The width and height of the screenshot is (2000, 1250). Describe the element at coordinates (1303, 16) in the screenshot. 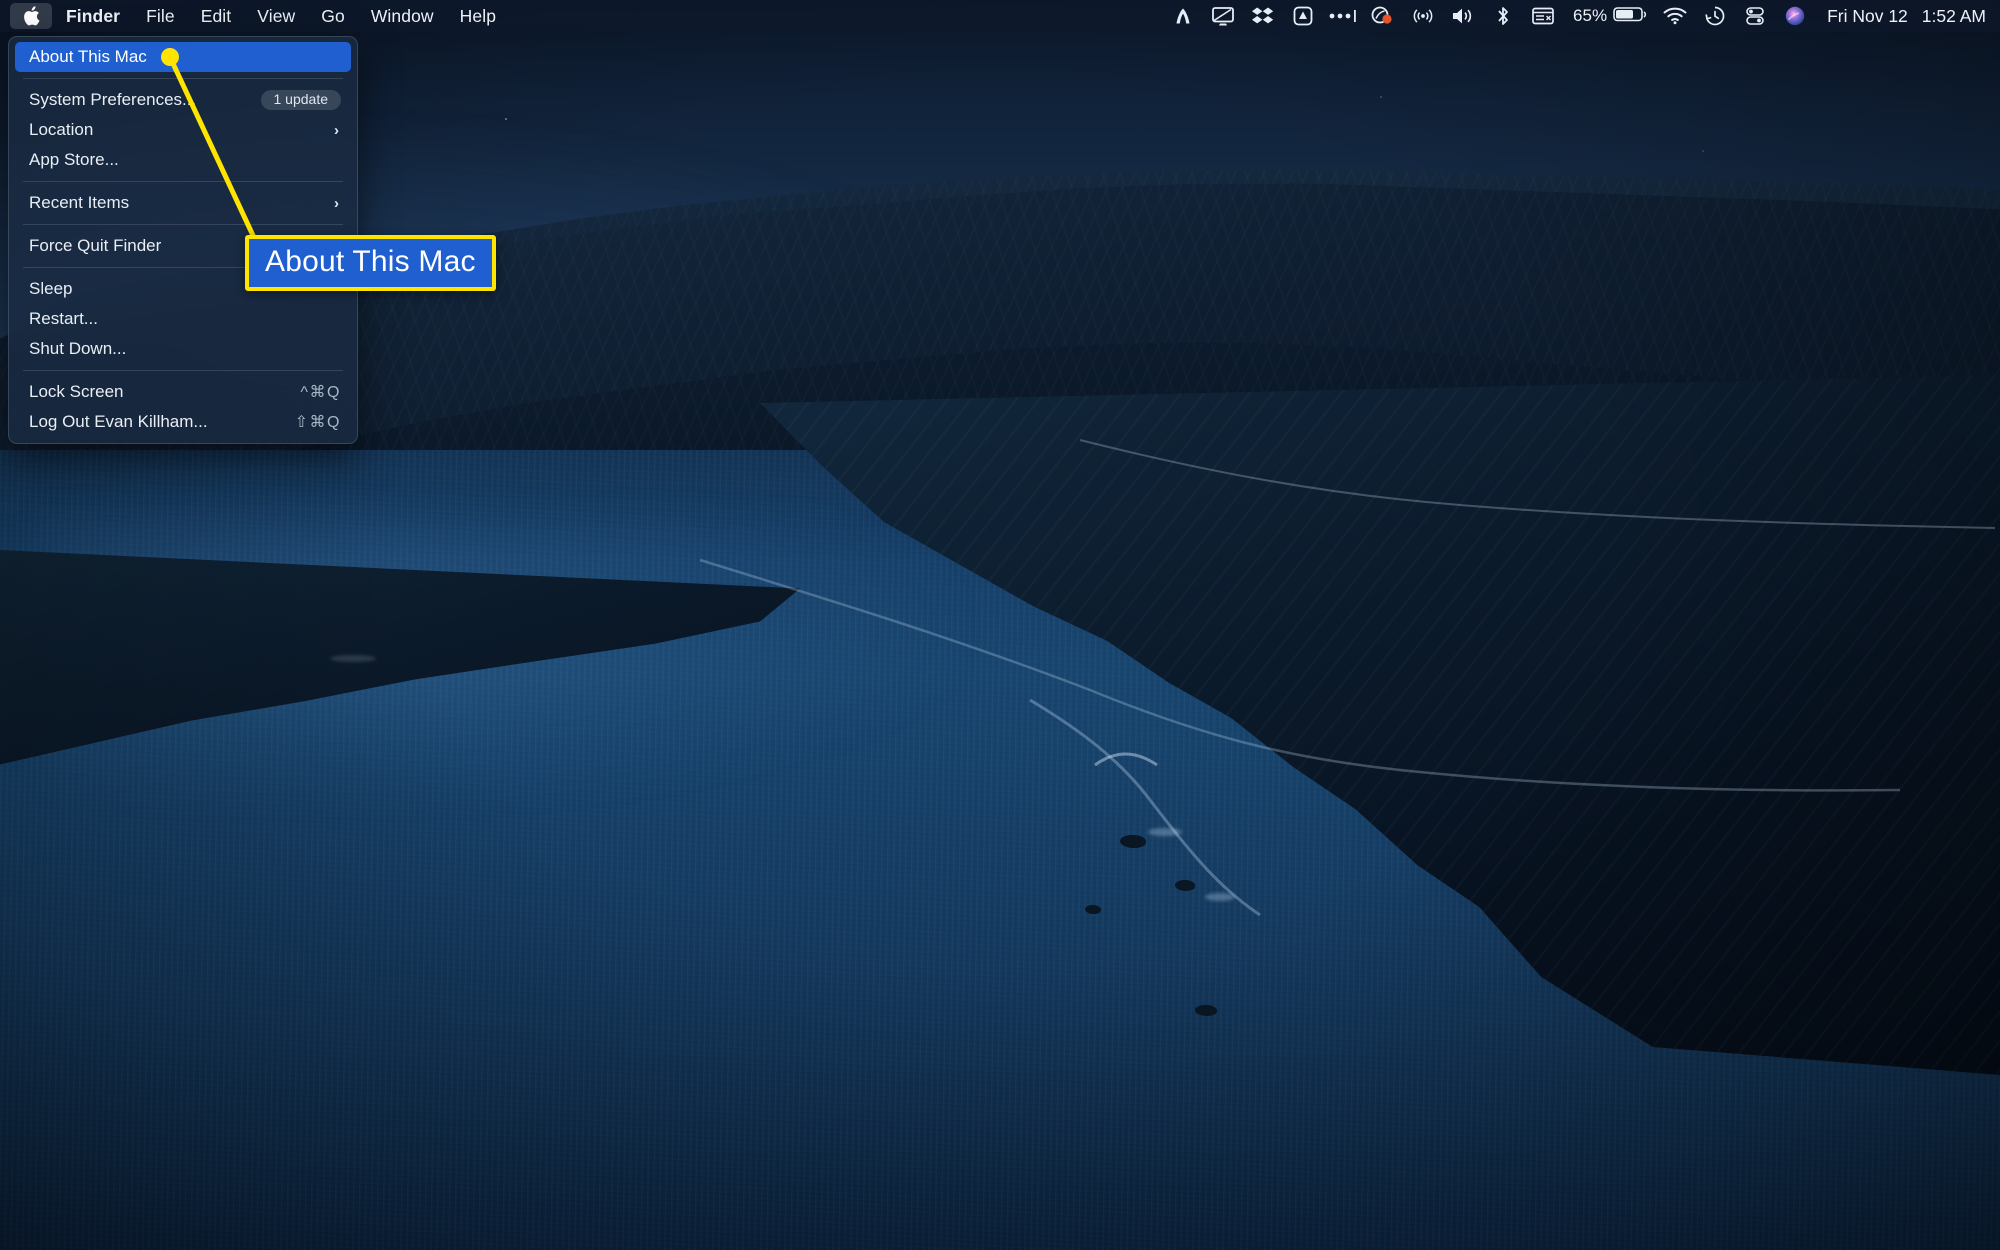

I see `backblaze-icon` at that location.